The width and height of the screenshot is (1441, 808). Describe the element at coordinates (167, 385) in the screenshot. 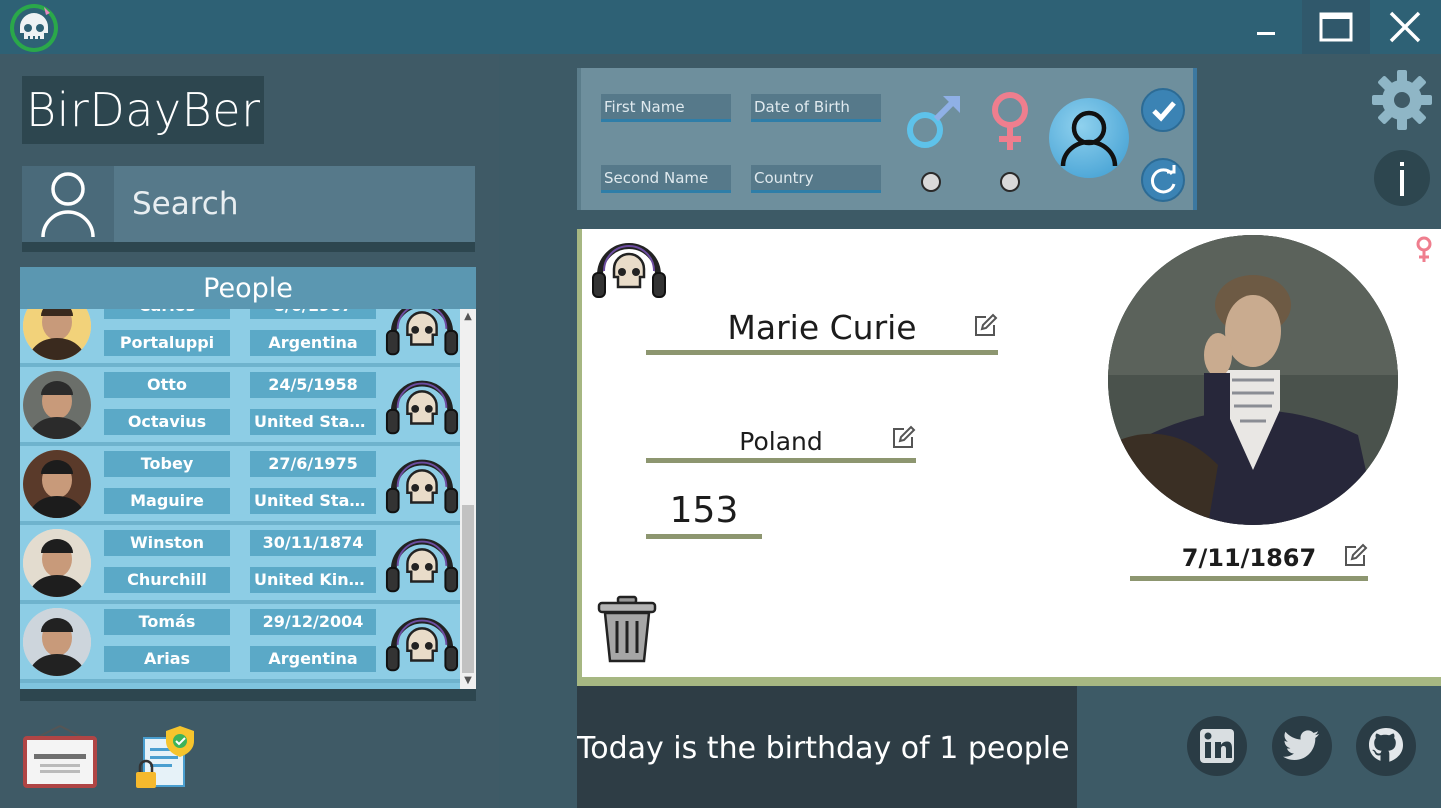

I see `person-first-name: Otto` at that location.